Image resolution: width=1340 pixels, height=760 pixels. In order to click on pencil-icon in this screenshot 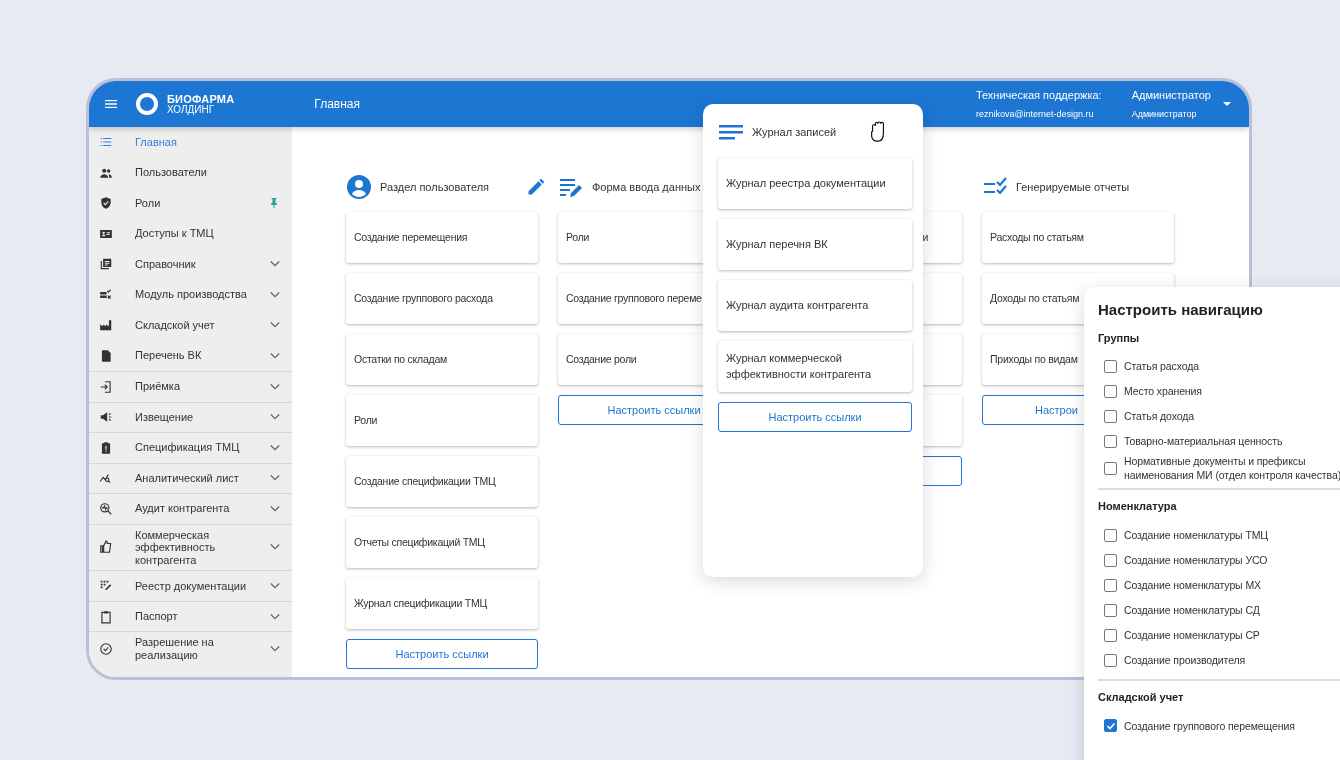, I will do `click(536, 187)`.